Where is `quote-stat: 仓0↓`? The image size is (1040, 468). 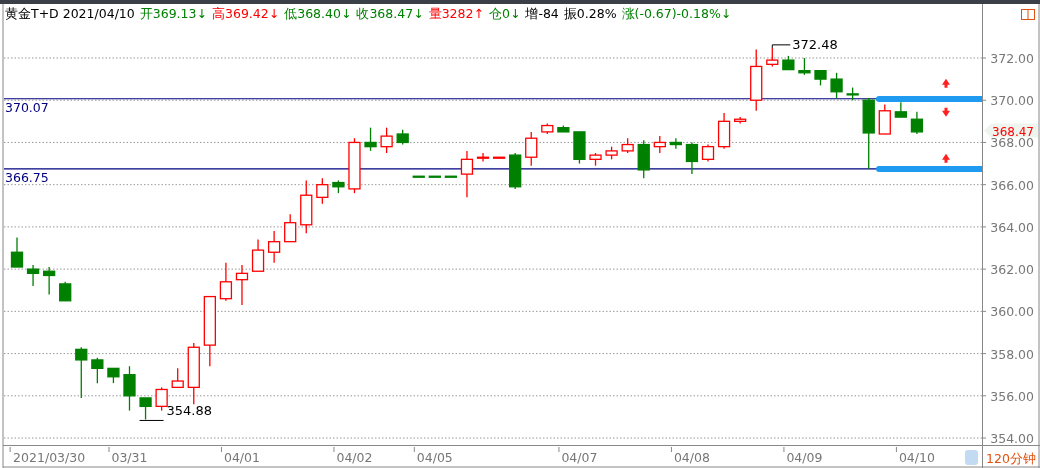 quote-stat: 仓0↓ is located at coordinates (504, 14).